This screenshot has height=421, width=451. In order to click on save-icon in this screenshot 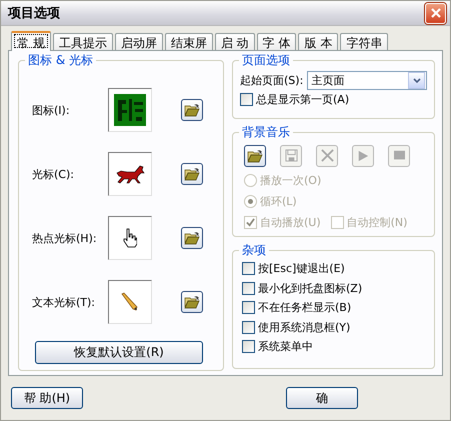, I will do `click(291, 155)`.